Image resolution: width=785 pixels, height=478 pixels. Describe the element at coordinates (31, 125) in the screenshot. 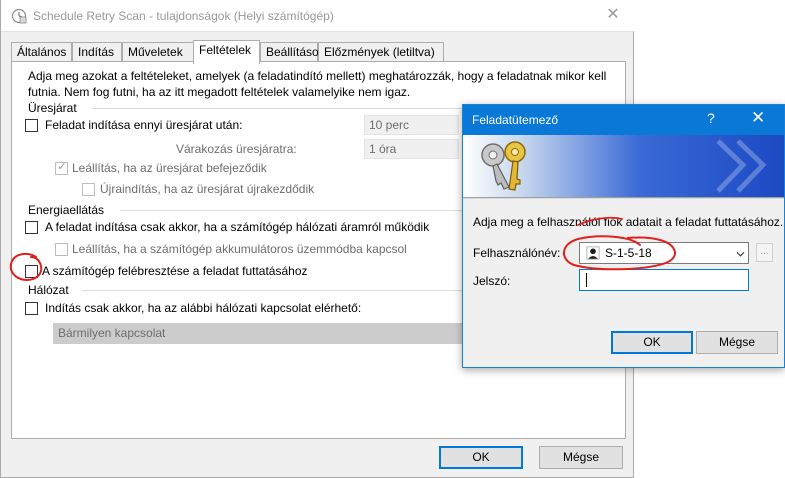

I see `start-if-idle-checkbox` at that location.